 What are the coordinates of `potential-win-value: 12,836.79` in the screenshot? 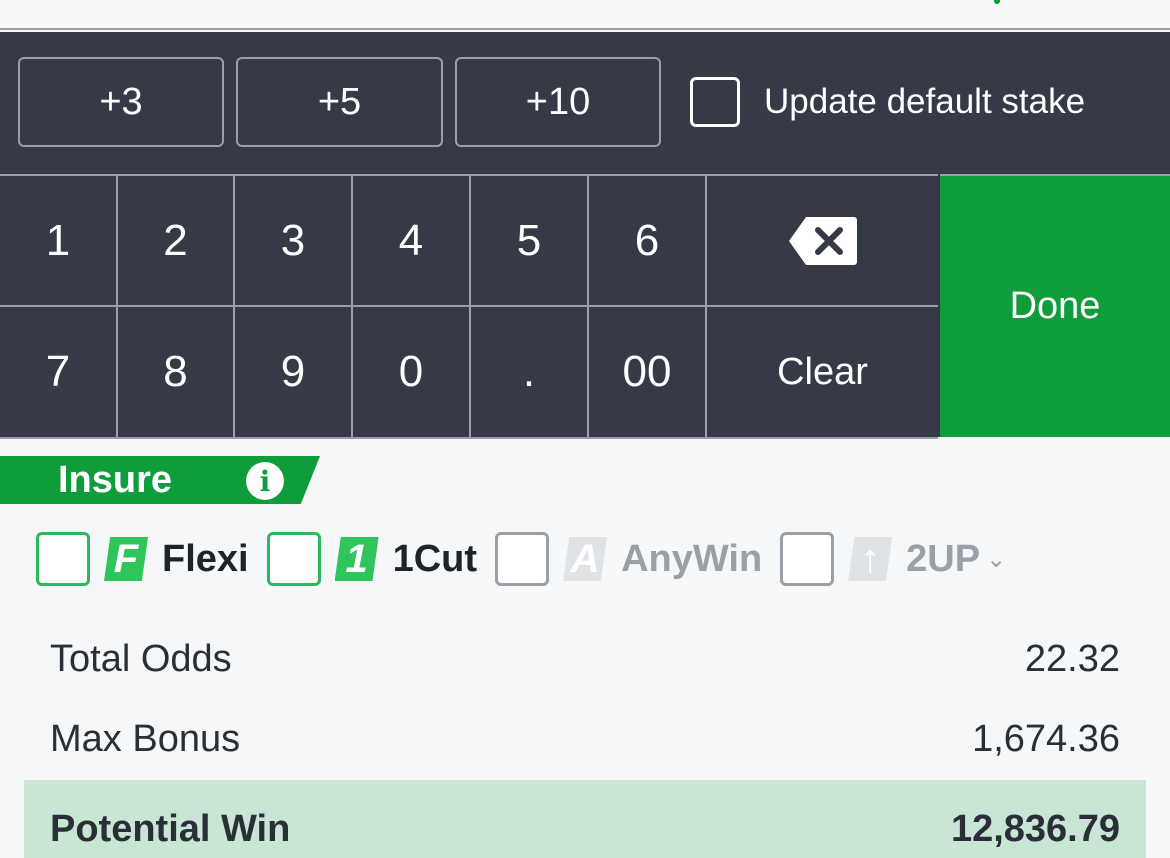 It's located at (1035, 829).